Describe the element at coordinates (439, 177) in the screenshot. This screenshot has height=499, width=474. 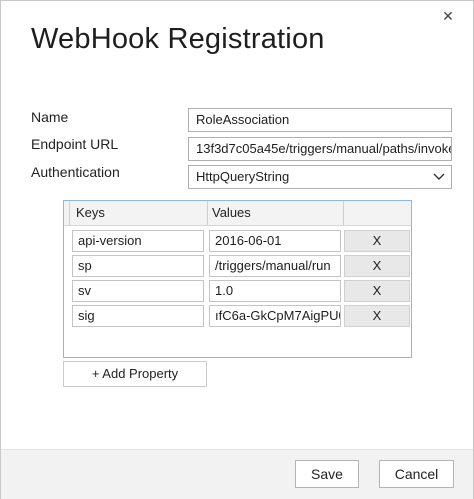
I see `chevron-down-icon` at that location.